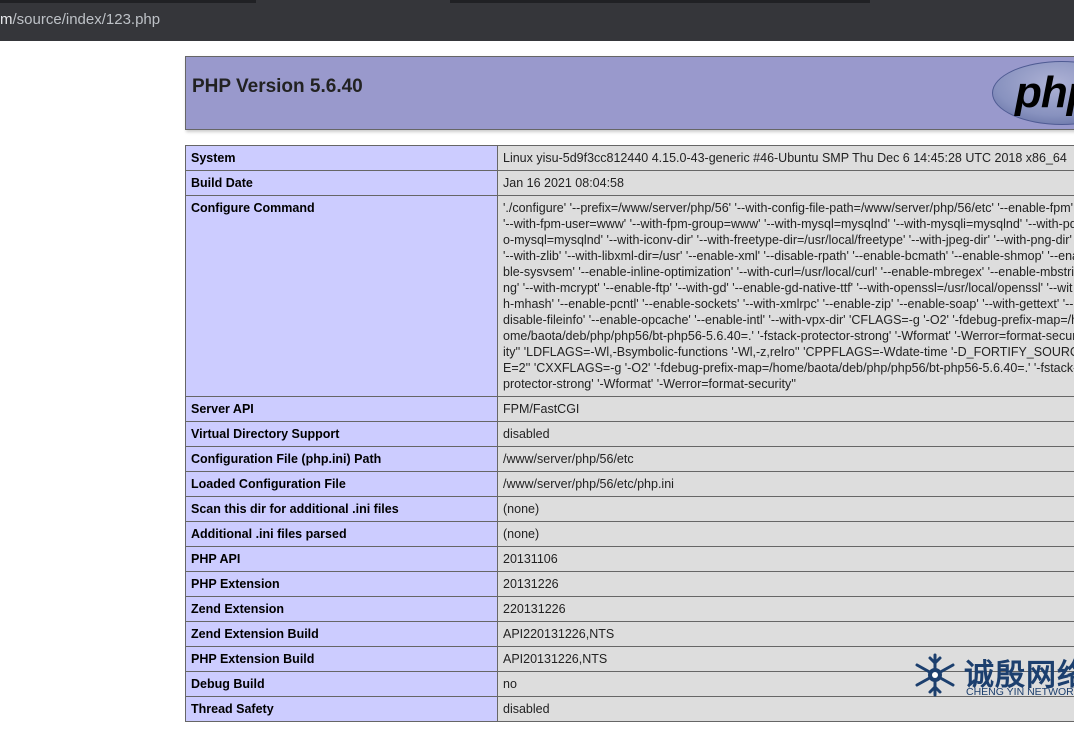 The height and width of the screenshot is (744, 1074). I want to click on row-key: PHP API, so click(341, 559).